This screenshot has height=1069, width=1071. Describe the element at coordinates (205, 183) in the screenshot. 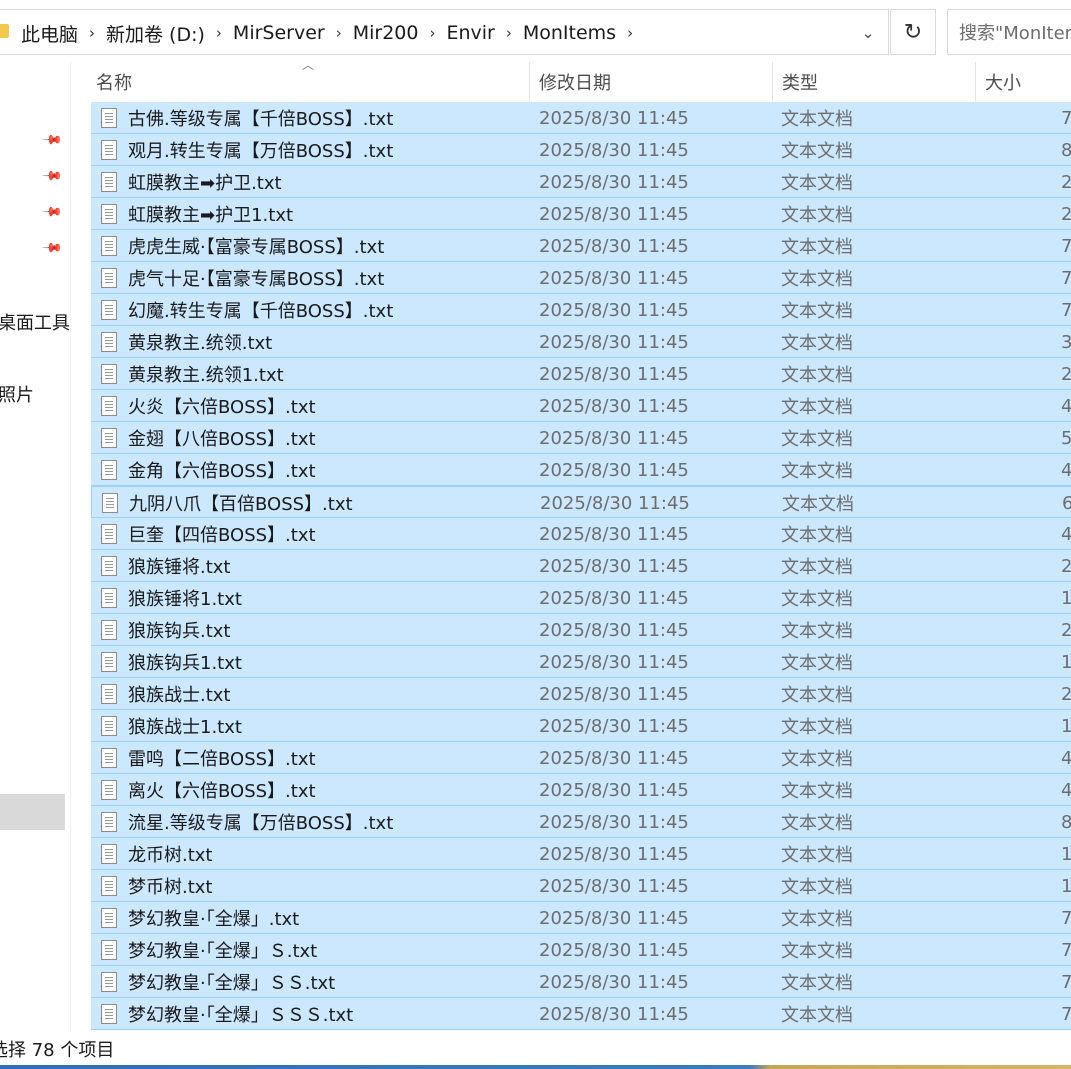

I see `file-name: 虹膜教主➡护卫.txt` at that location.